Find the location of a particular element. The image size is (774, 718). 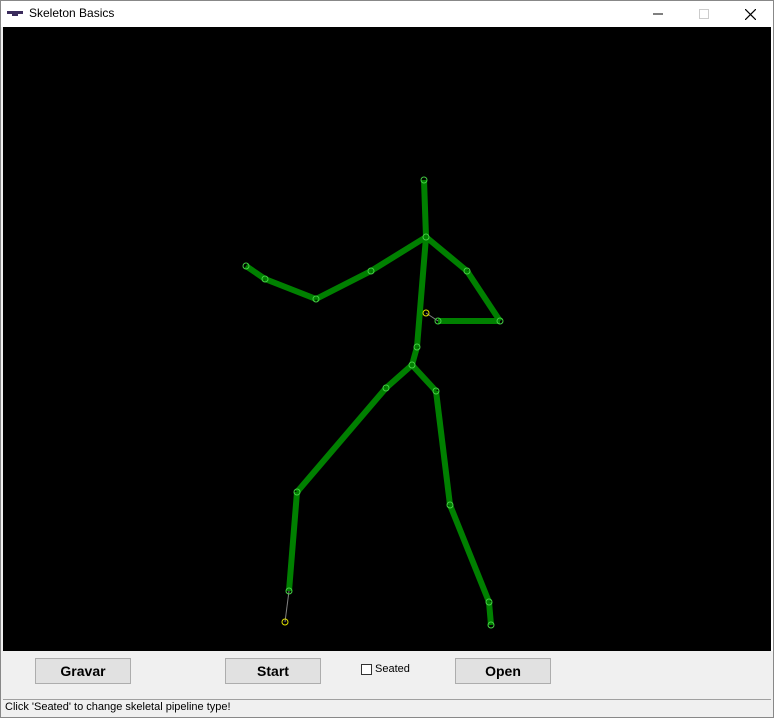

bone-shoulder-left-to-elbow-left is located at coordinates (343, 285).